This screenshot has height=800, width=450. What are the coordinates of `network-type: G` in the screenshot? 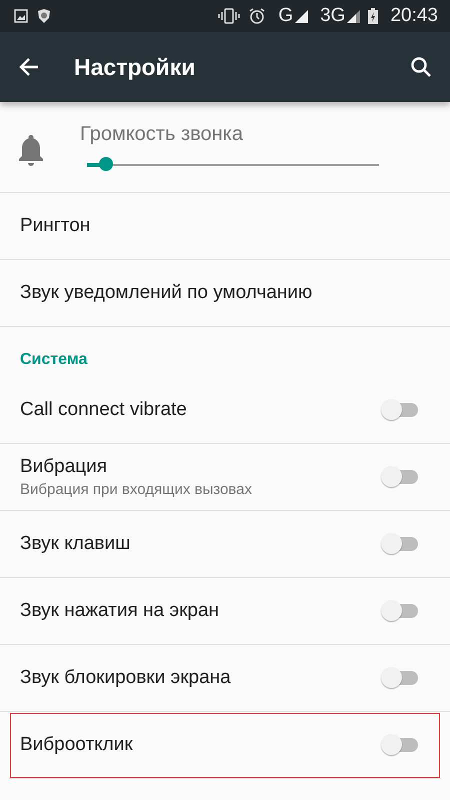 It's located at (286, 16).